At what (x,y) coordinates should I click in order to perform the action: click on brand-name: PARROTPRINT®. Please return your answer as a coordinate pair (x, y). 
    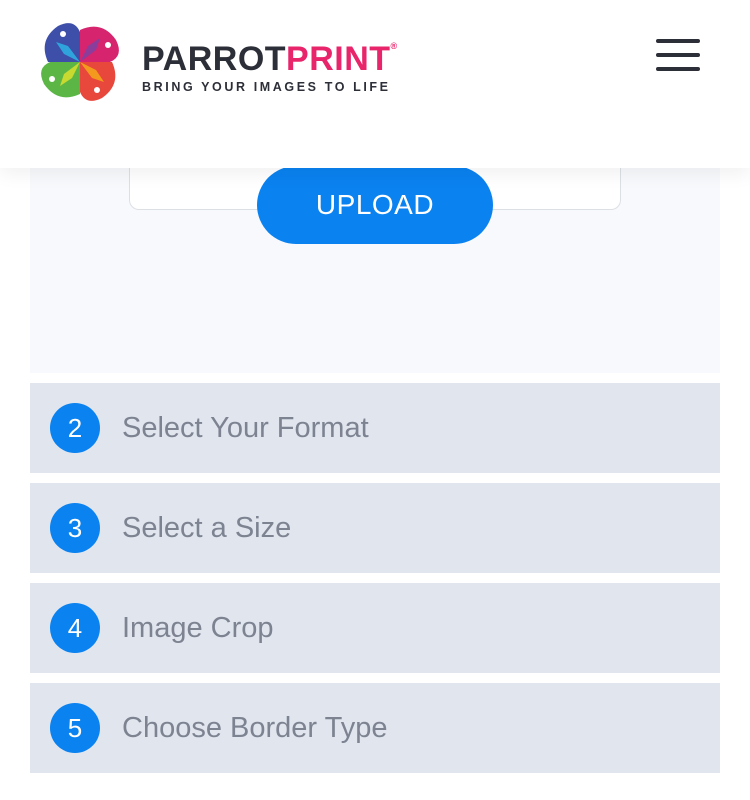
    Looking at the image, I should click on (270, 59).